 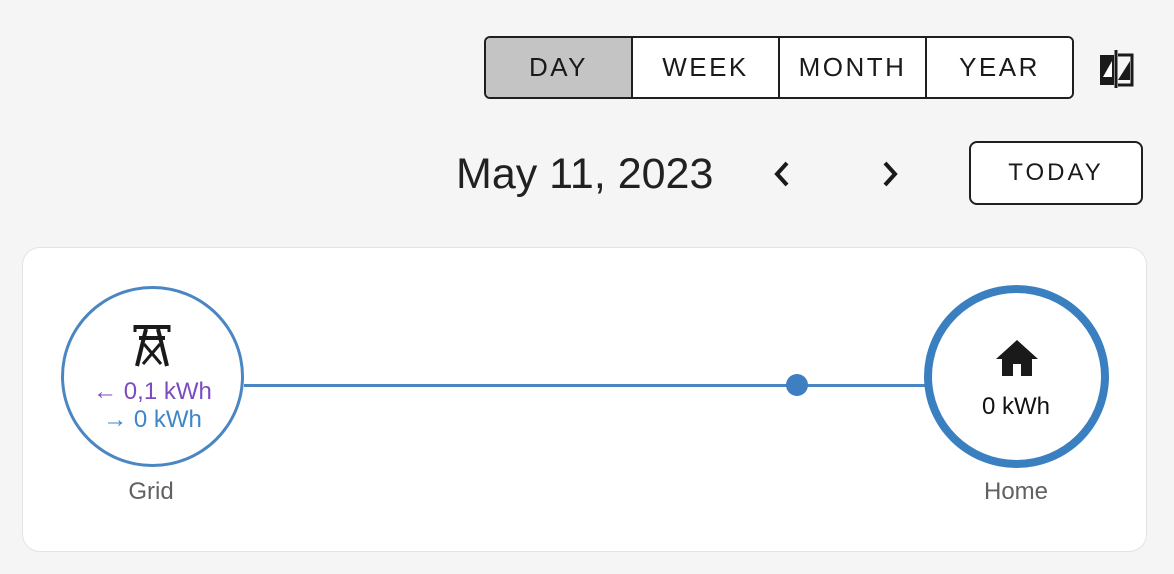 I want to click on grid-export-value: → 0 kWh, so click(x=152, y=419).